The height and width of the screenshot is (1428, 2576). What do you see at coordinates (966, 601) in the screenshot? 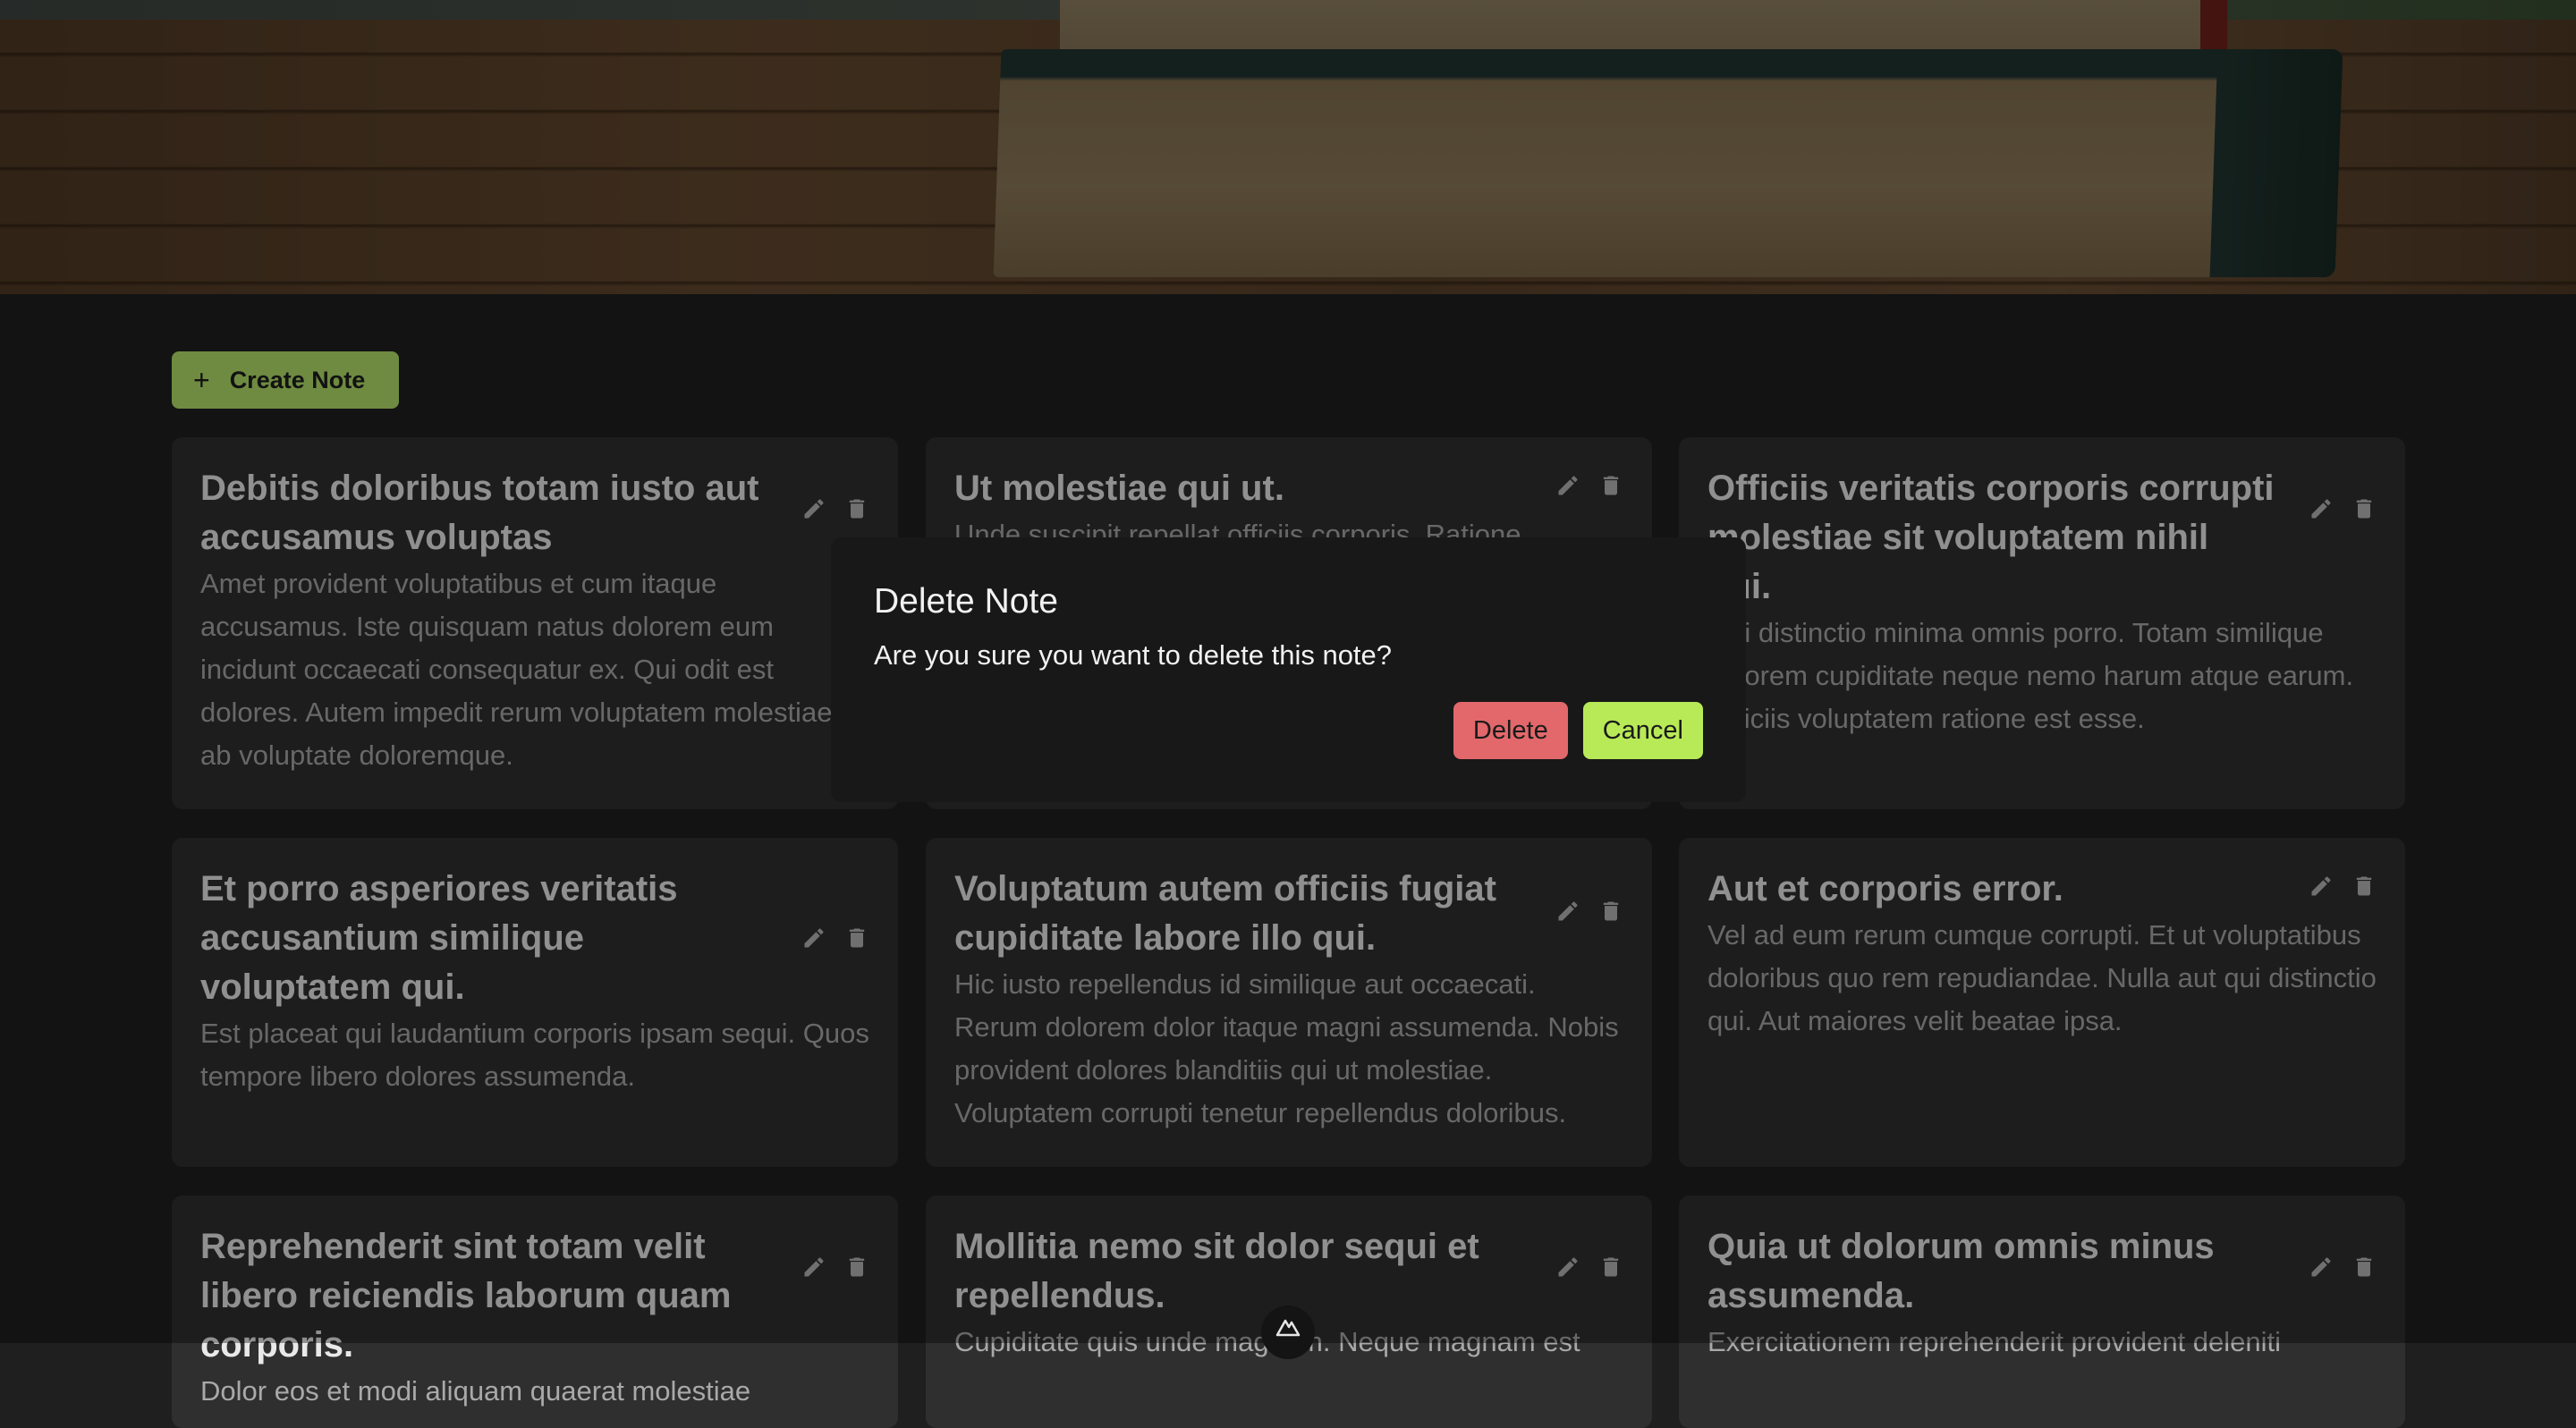
I see `dialog-title: Delete Note` at bounding box center [966, 601].